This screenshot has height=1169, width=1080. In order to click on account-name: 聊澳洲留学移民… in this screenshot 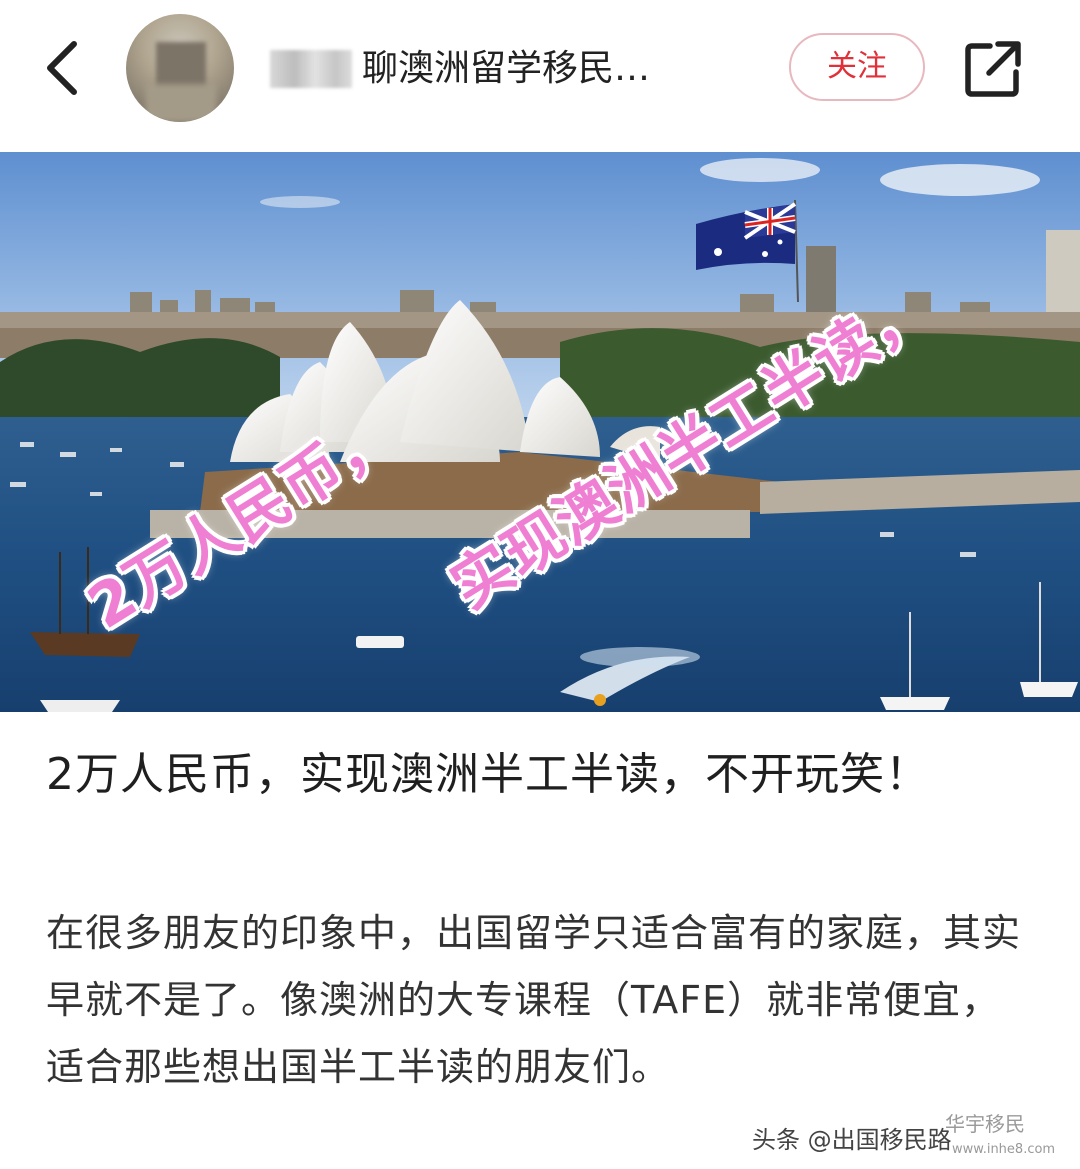, I will do `click(567, 69)`.